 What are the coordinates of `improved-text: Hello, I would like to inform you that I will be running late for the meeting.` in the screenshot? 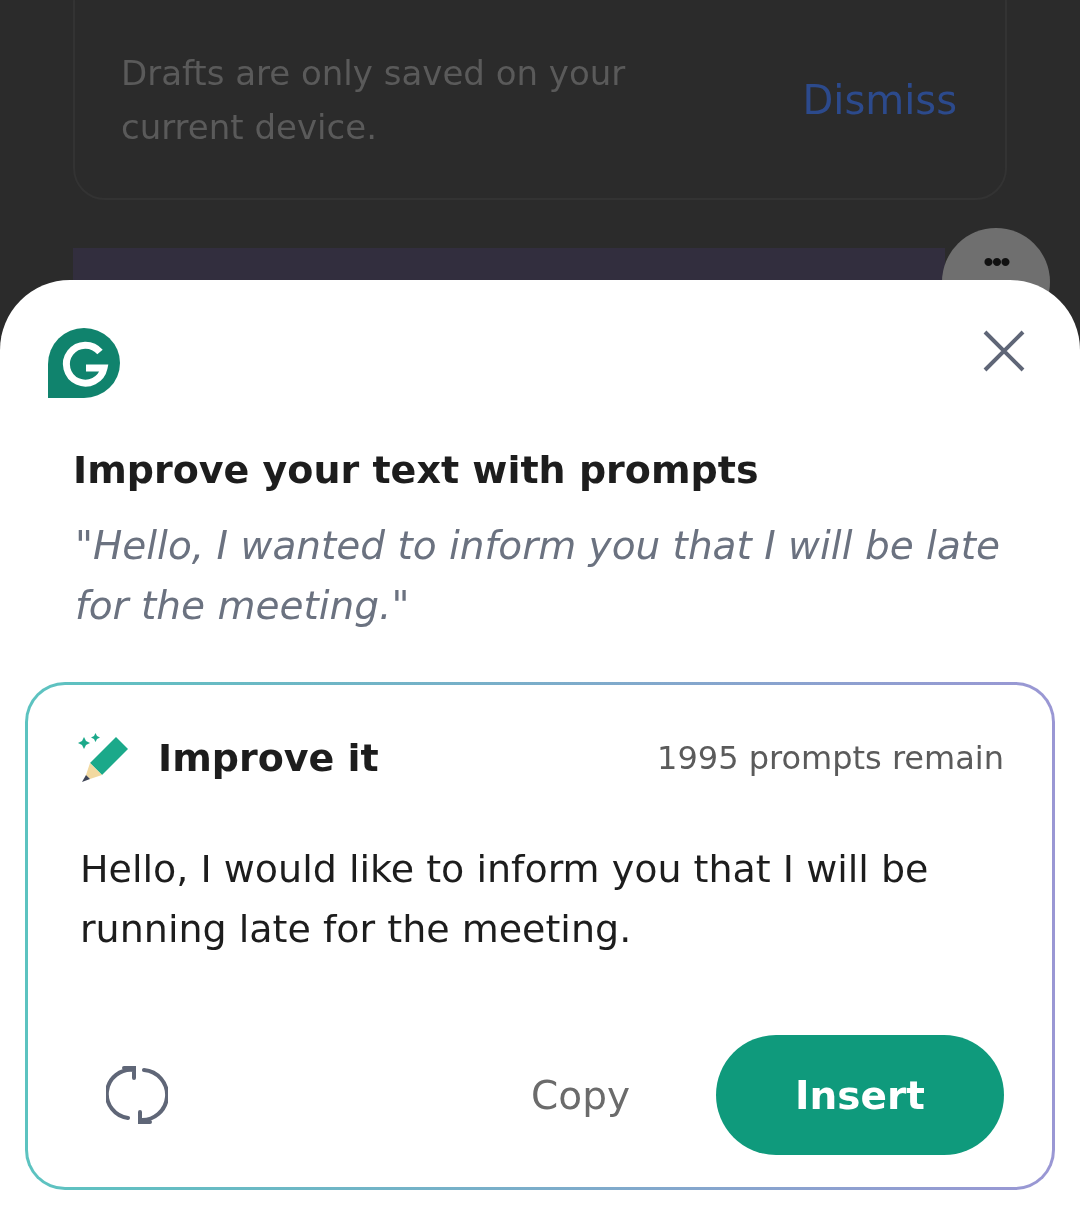 It's located at (504, 899).